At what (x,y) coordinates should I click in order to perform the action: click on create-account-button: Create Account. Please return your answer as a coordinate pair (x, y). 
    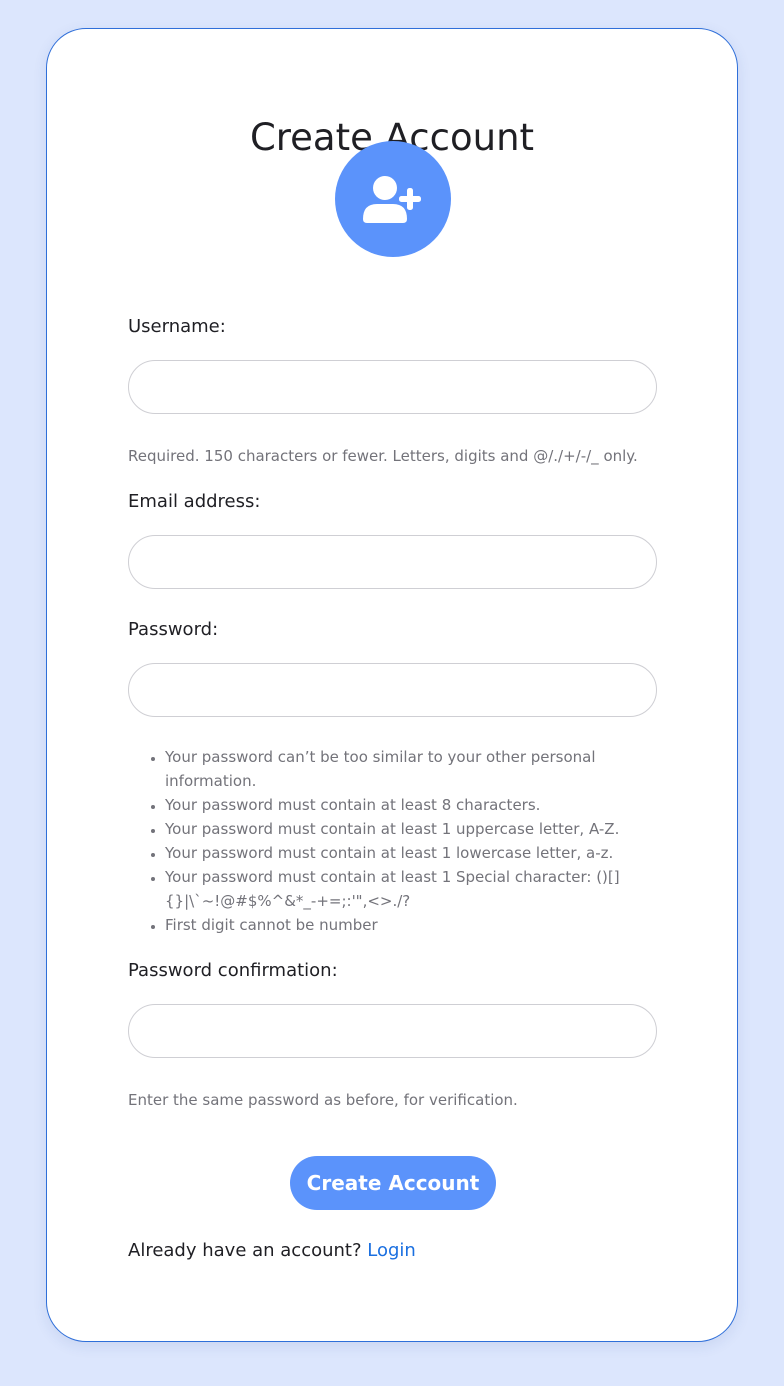
    Looking at the image, I should click on (393, 1183).